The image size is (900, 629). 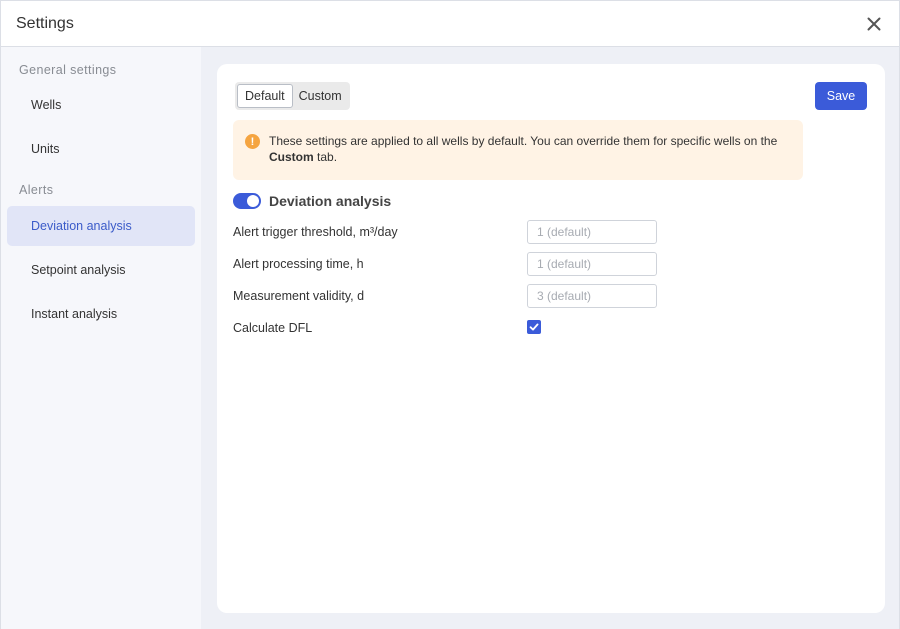 I want to click on window-title: Settings, so click(x=45, y=23).